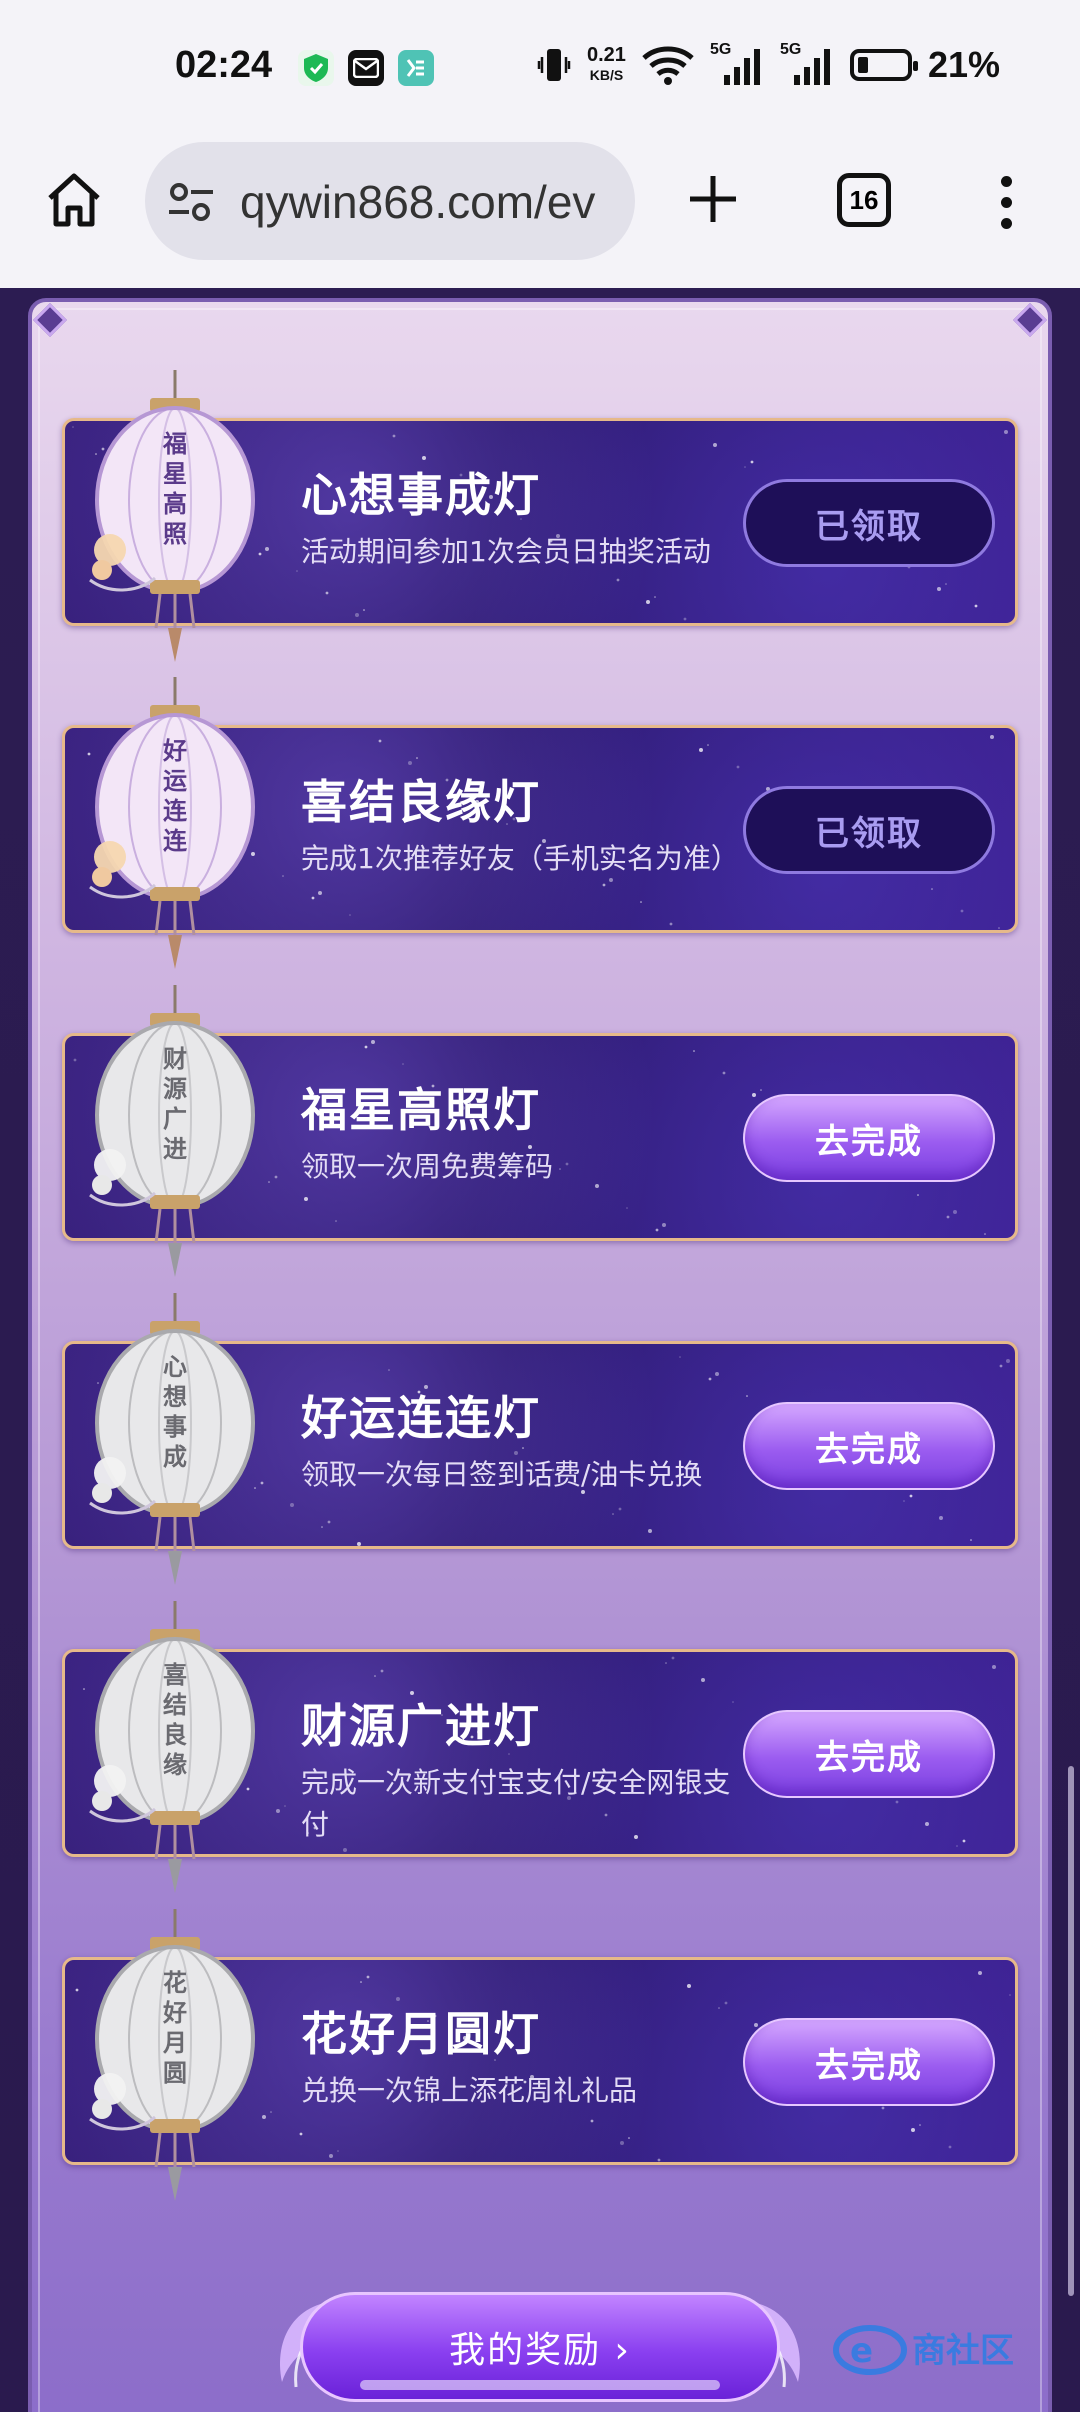 The width and height of the screenshot is (1080, 2412). I want to click on svg-text: 良, so click(175, 1734).